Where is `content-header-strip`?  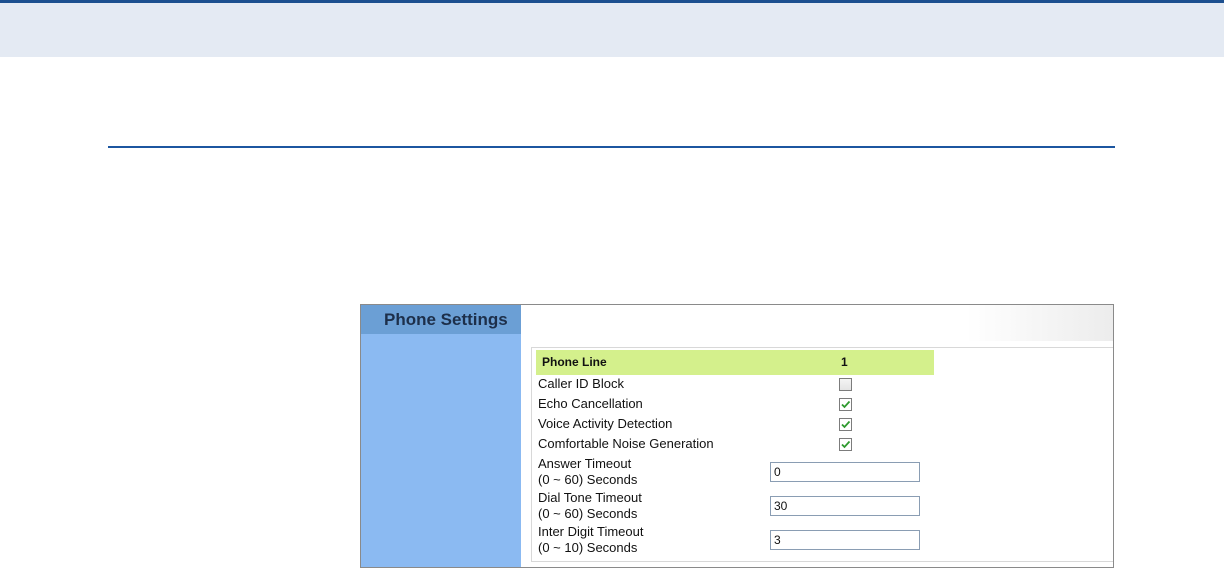
content-header-strip is located at coordinates (817, 323).